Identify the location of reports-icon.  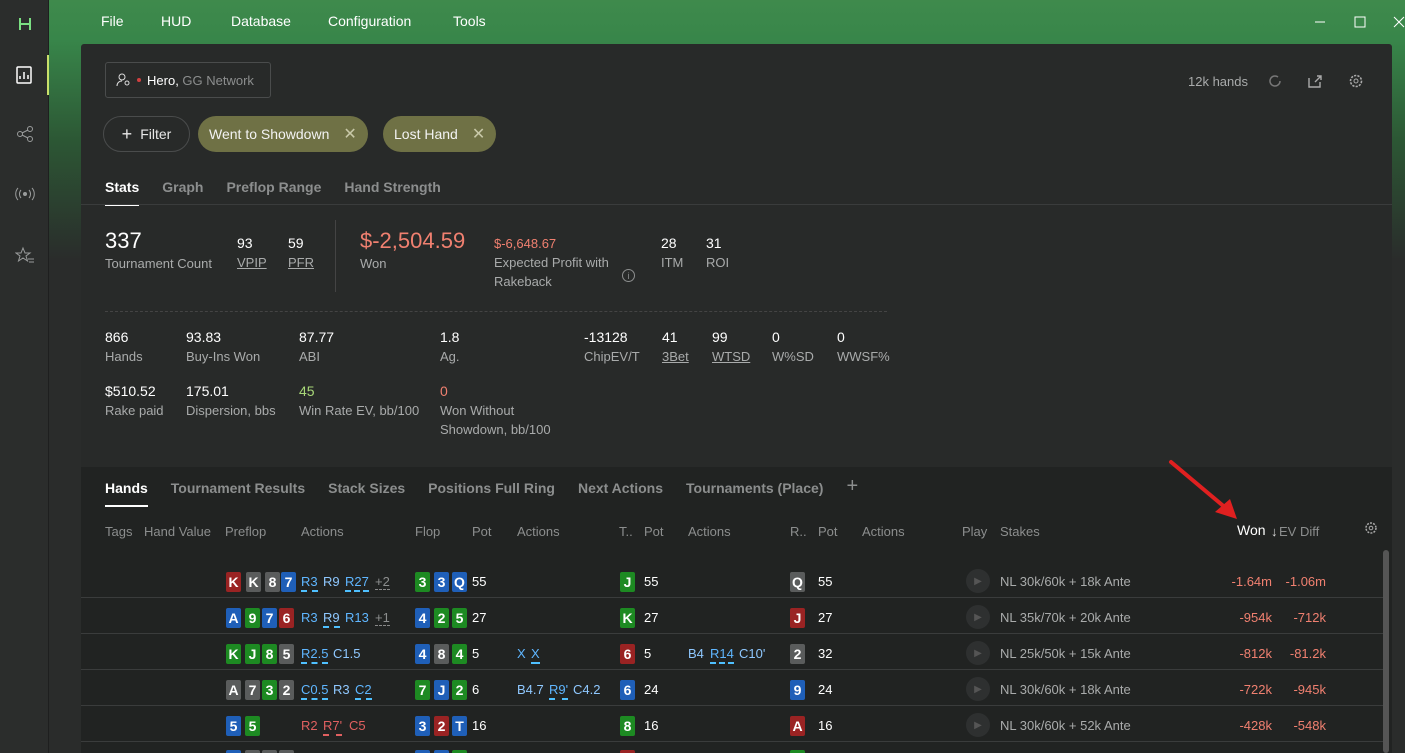
(24, 75).